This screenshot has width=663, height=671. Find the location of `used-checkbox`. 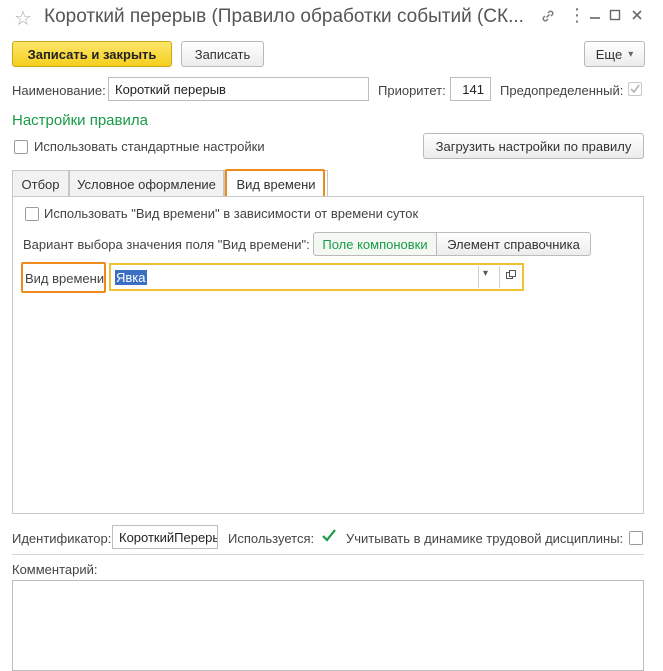

used-checkbox is located at coordinates (329, 537).